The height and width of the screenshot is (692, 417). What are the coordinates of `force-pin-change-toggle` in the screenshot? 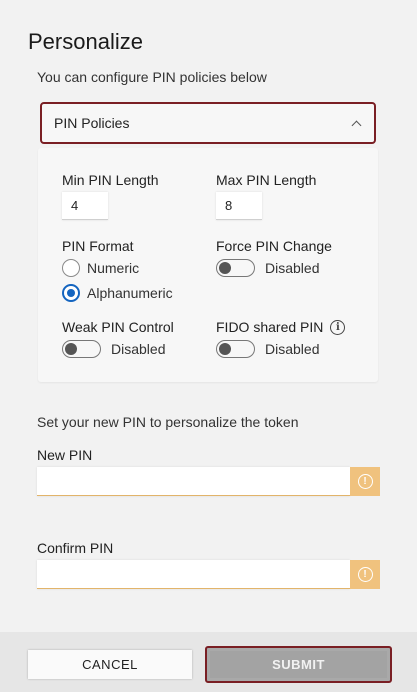 It's located at (235, 268).